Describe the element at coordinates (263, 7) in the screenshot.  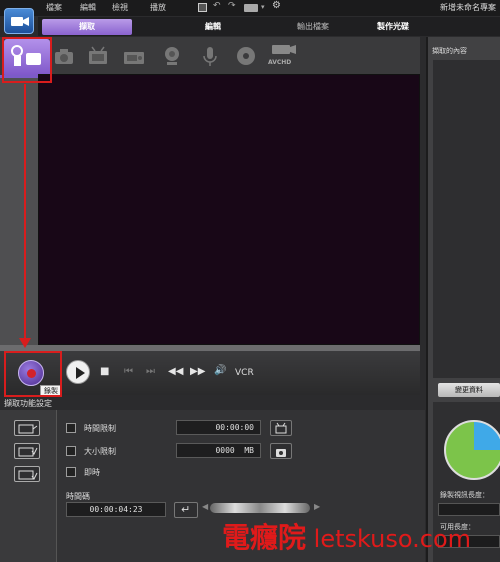
I see `dropdown-arrow-icon: ▾` at that location.